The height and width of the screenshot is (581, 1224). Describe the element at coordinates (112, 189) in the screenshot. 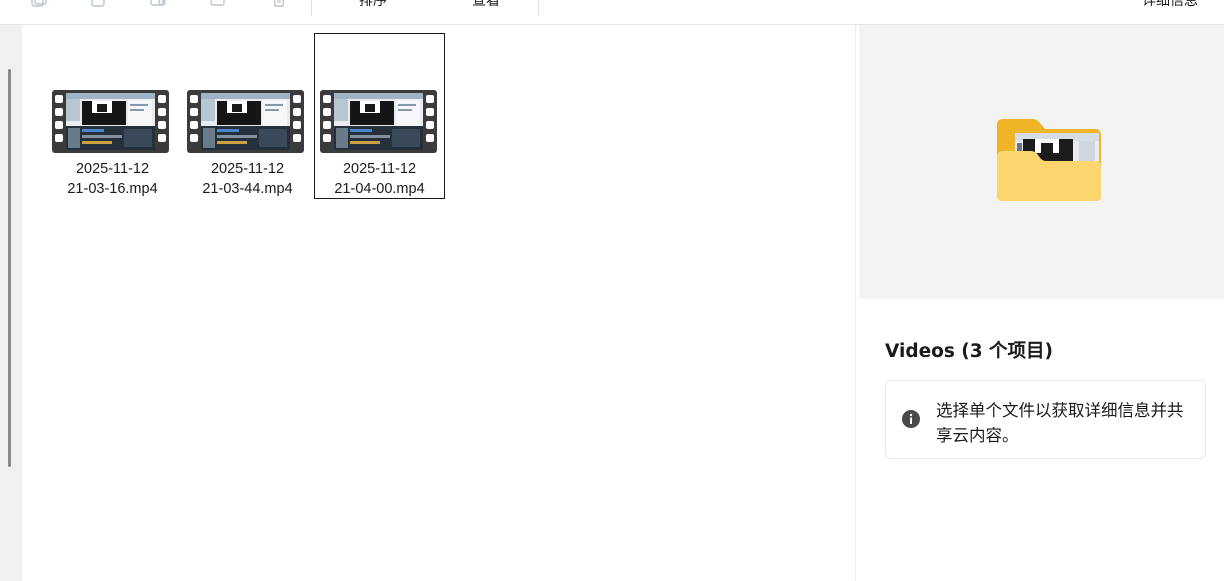

I see `file-name-line: 21-03-16.mp4` at that location.